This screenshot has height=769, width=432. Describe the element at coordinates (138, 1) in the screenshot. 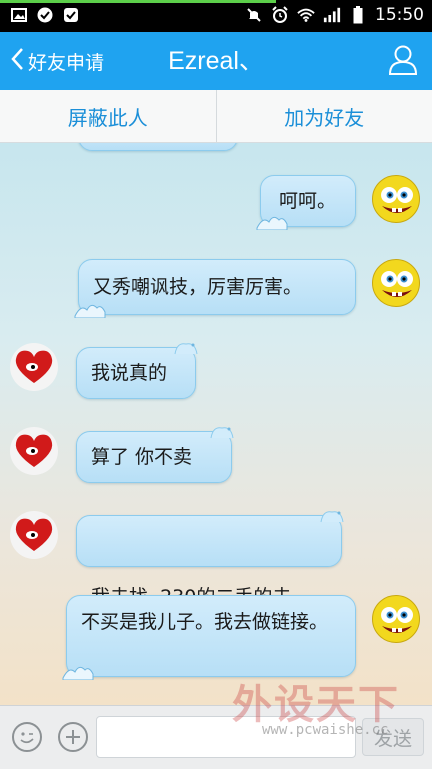

I see `download-progress-bar` at that location.